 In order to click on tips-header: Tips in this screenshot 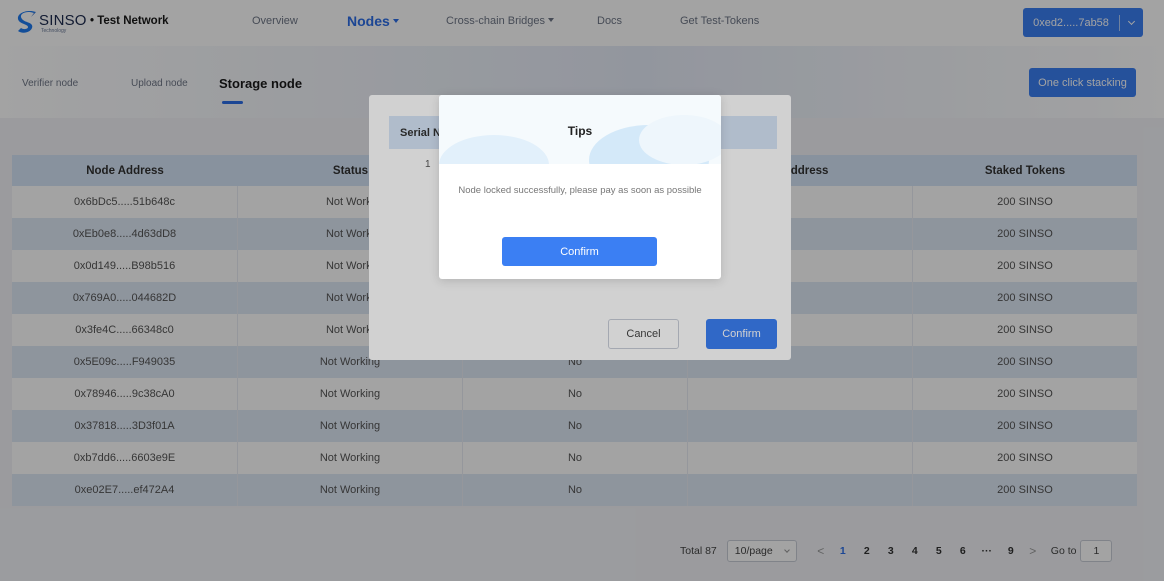, I will do `click(580, 129)`.